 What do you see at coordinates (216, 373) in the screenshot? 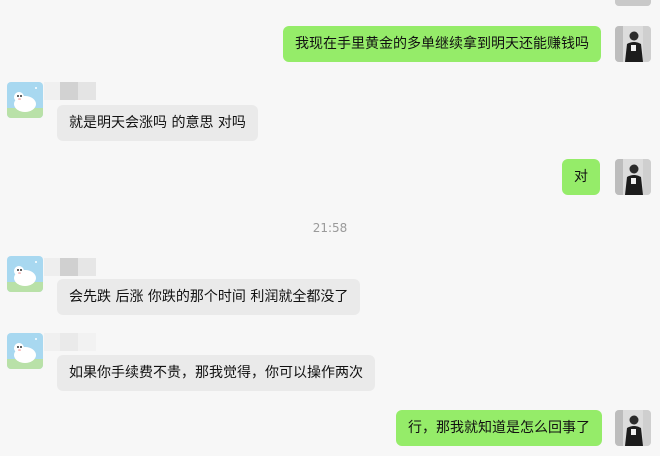
I see `message-bubble-other: 如果你手续费不贵，那我觉得，你可以操作两次` at bounding box center [216, 373].